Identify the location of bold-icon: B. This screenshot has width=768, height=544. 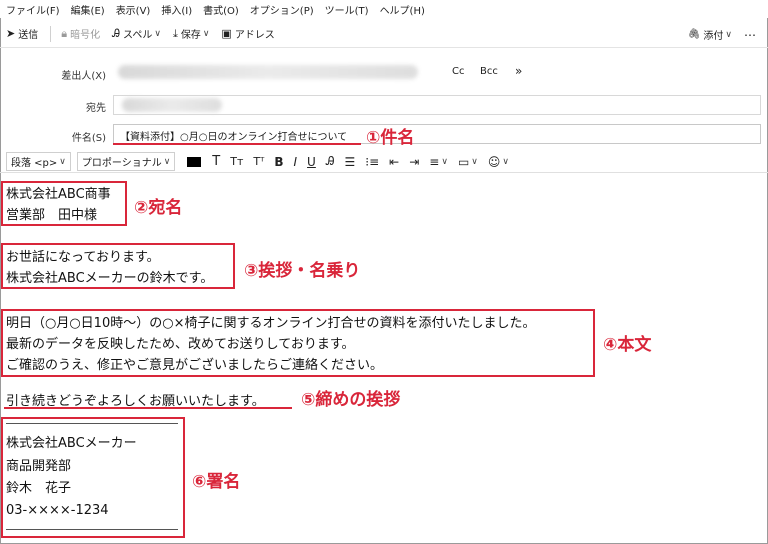
(278, 162).